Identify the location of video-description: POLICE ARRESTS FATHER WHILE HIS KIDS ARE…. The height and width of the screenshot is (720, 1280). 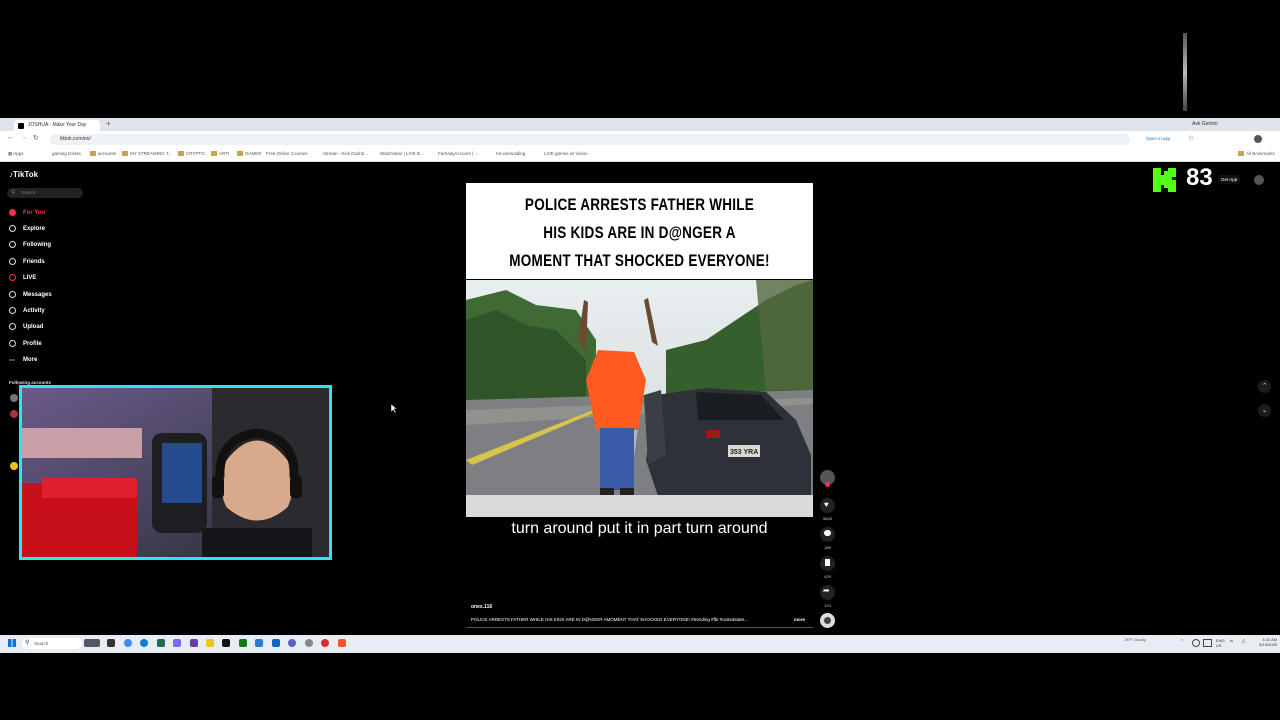
(609, 619).